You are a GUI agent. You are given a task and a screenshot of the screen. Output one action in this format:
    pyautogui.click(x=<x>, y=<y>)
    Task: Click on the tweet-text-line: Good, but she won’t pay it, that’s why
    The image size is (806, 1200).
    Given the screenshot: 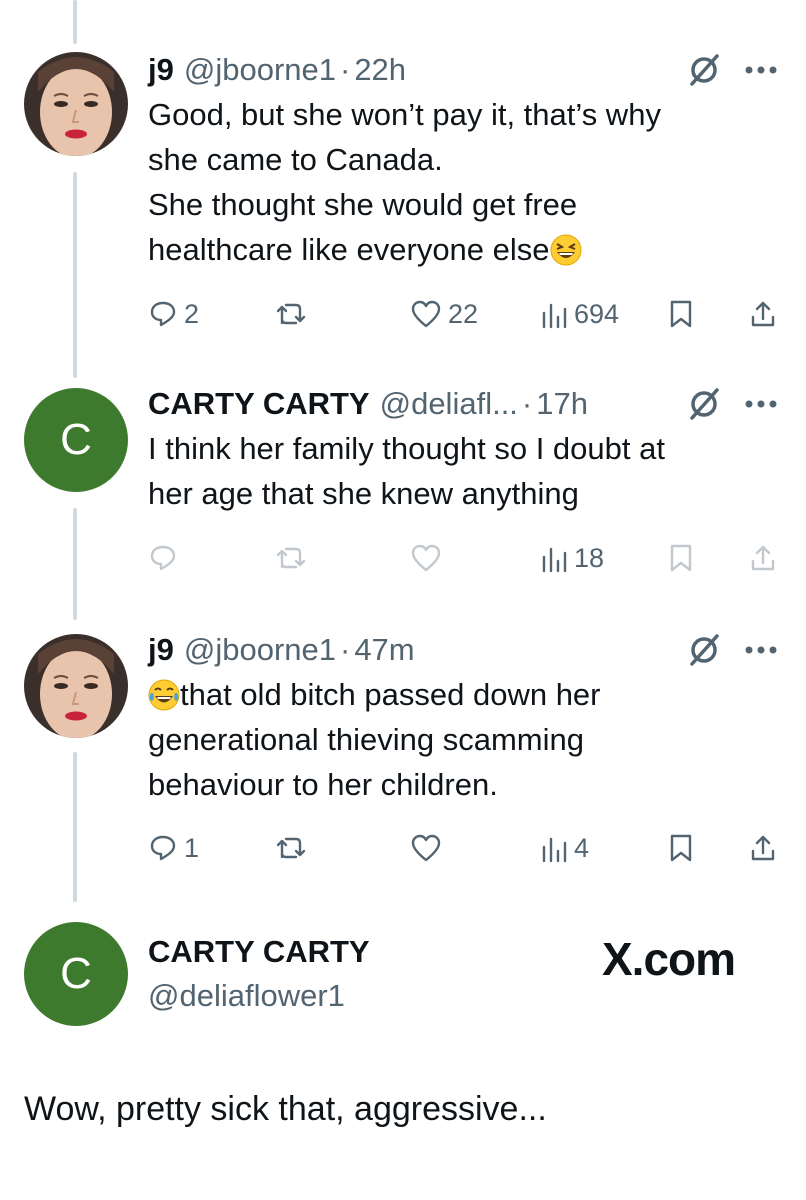 What is the action you would take?
    pyautogui.click(x=404, y=114)
    